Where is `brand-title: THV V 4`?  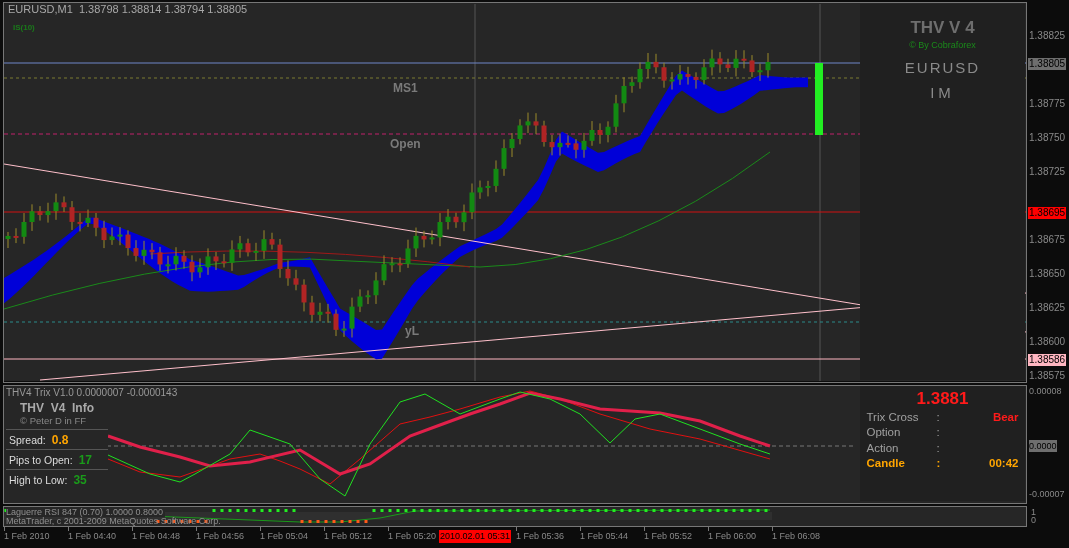 brand-title: THV V 4 is located at coordinates (942, 28).